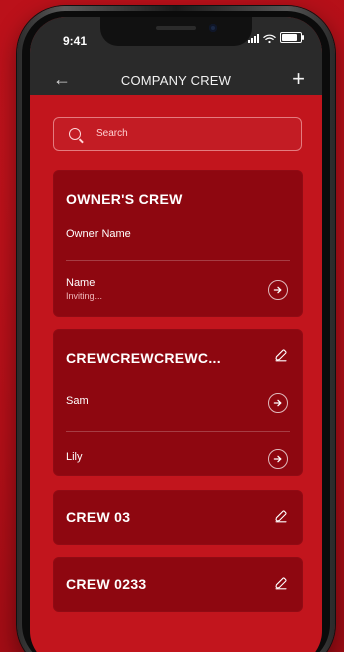 The height and width of the screenshot is (652, 344). Describe the element at coordinates (178, 584) in the screenshot. I see `crew-card-3: CREW 0233` at that location.